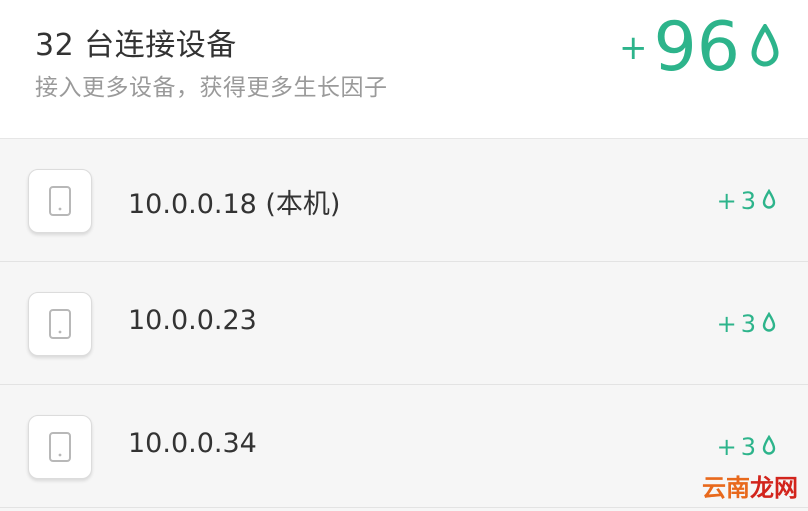  I want to click on connected-devices-subtitle: 接入更多设备，获得更多生长因子, so click(211, 88).